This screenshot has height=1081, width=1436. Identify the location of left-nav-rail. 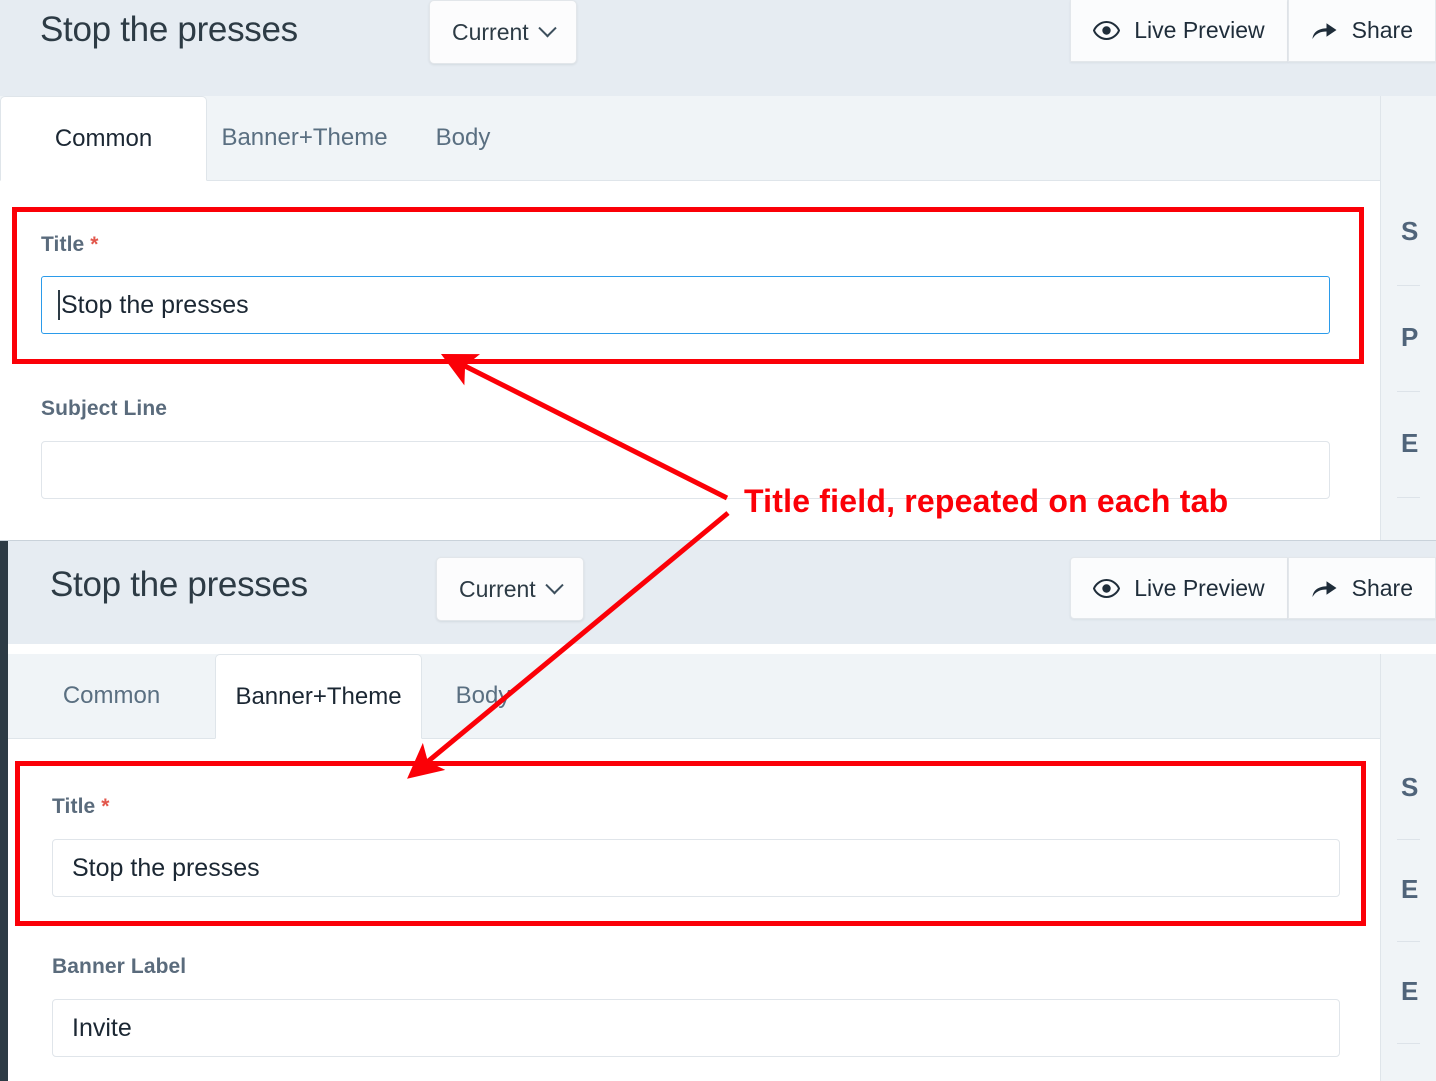
(4, 811).